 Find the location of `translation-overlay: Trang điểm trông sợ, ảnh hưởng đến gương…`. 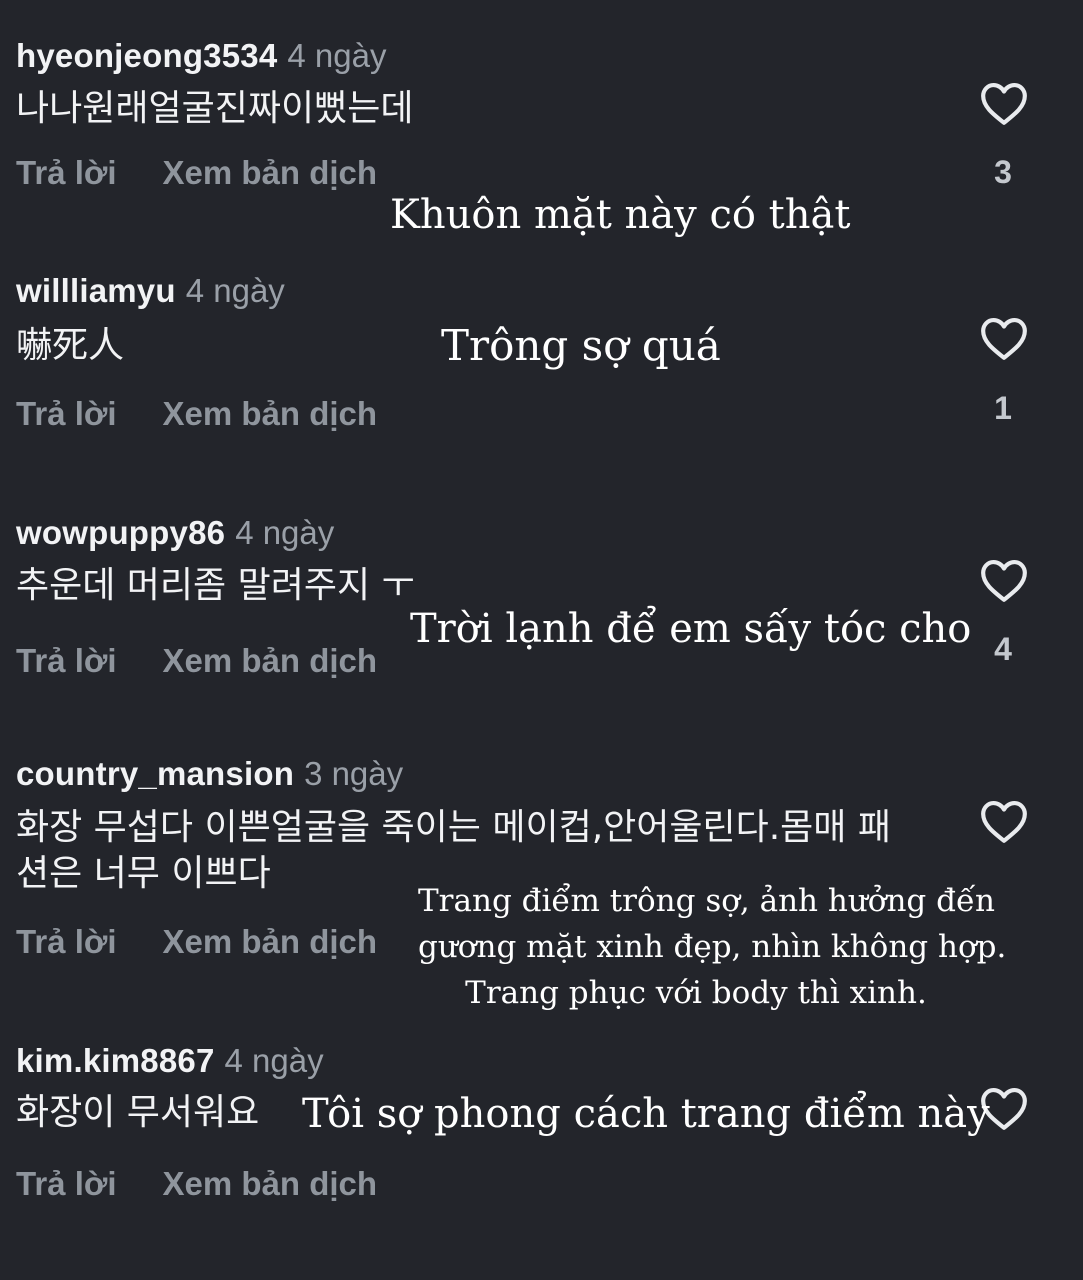

translation-overlay: Trang điểm trông sợ, ảnh hưởng đến gương… is located at coordinates (712, 947).